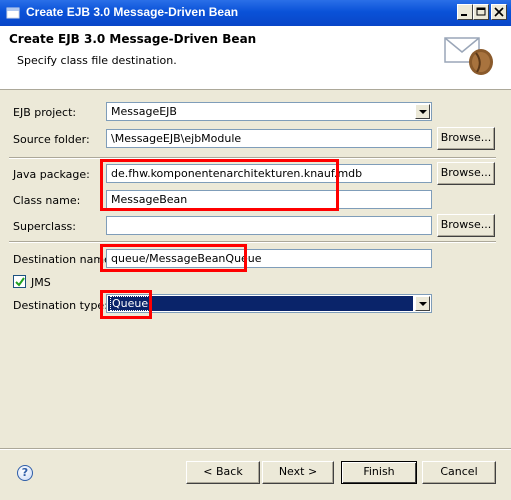 This screenshot has height=500, width=511. I want to click on finish-button: Finish, so click(379, 472).